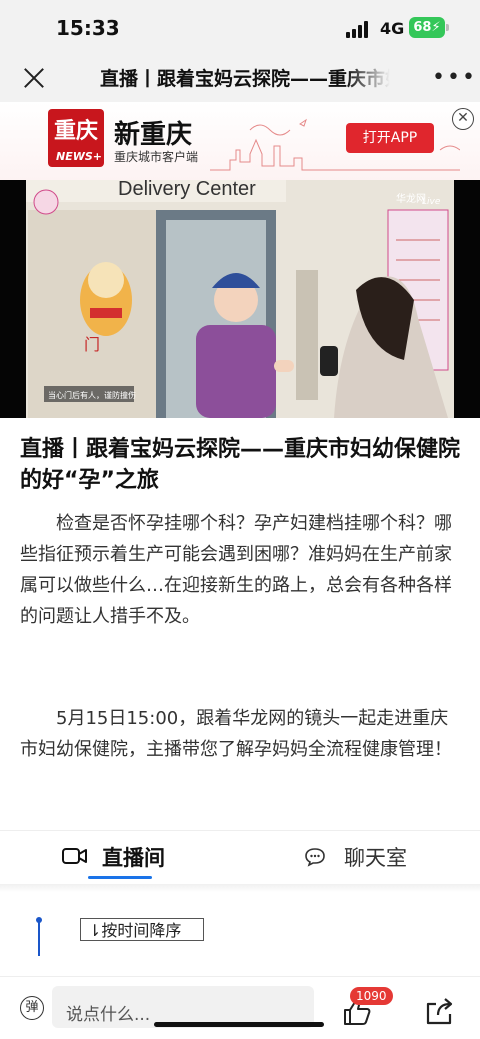 The image size is (480, 1039). I want to click on logo-text: 重庆, so click(75, 131).